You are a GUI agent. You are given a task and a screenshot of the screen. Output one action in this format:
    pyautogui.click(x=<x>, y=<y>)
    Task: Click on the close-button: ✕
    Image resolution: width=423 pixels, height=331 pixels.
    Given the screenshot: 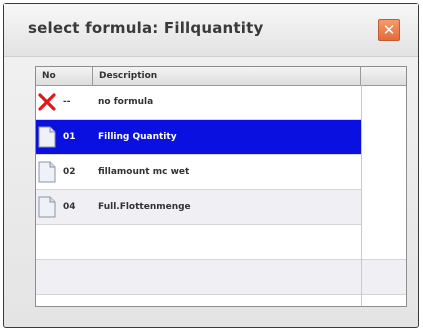 What is the action you would take?
    pyautogui.click(x=389, y=30)
    